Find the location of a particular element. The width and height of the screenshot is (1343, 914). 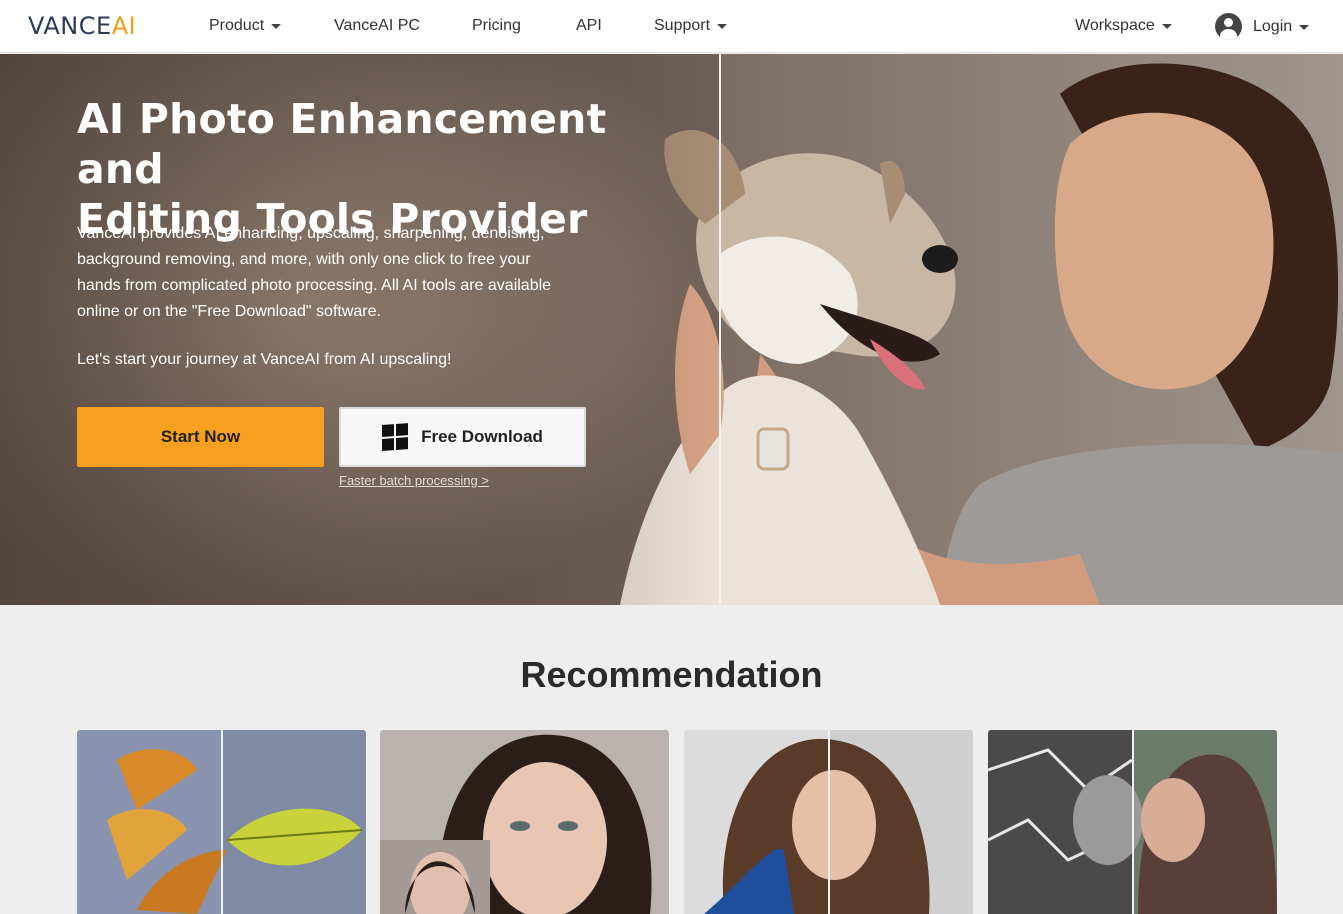

nav-login-label: Login is located at coordinates (1273, 26).